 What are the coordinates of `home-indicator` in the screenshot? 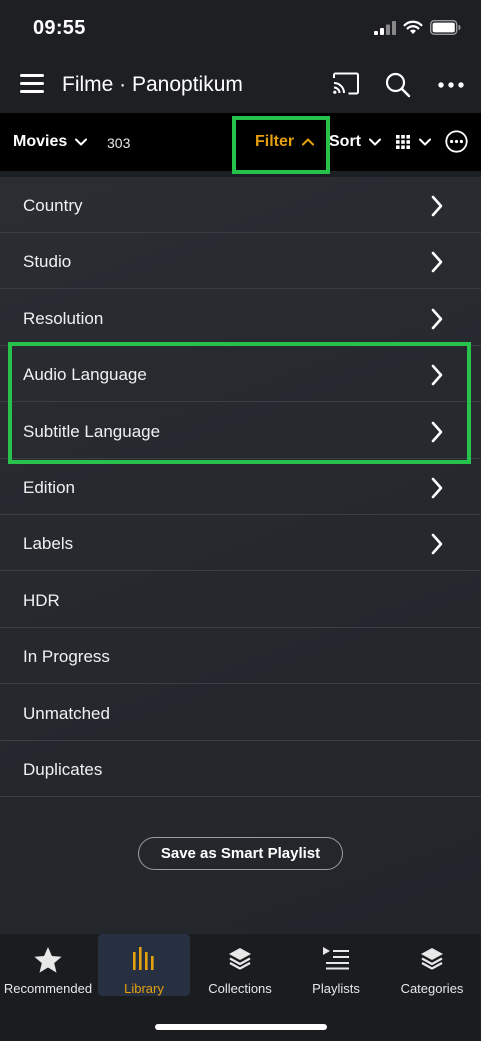 It's located at (241, 1027).